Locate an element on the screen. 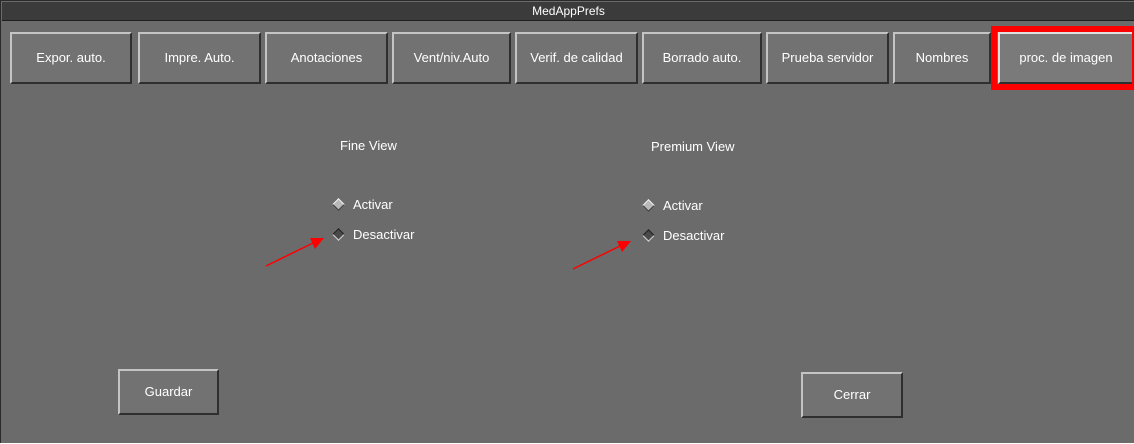 This screenshot has height=444, width=1134. tab-expor-auto: Expor. auto. is located at coordinates (71, 58).